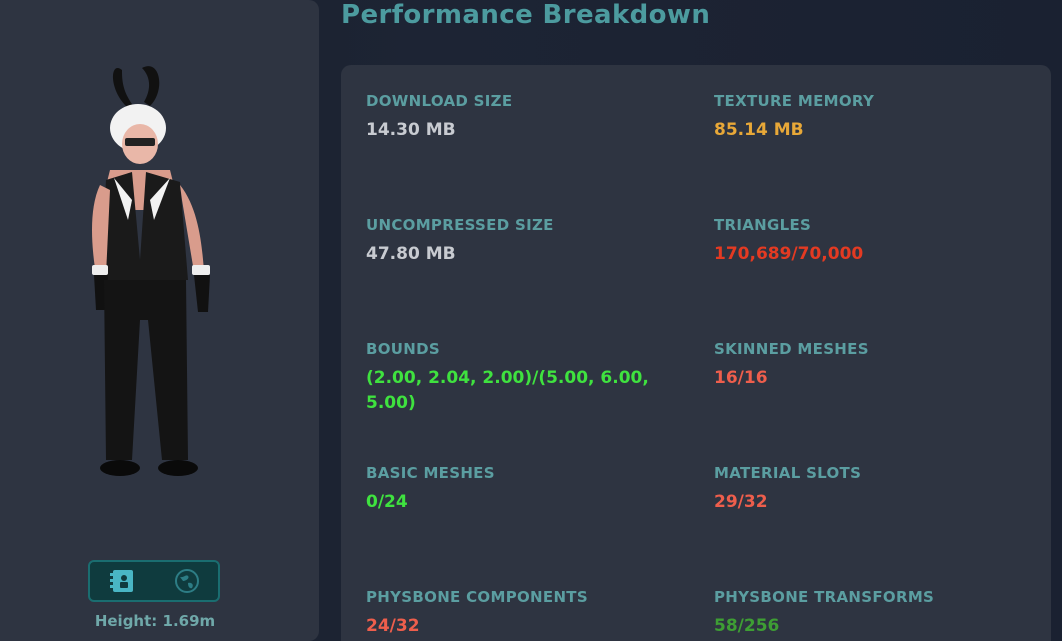  What do you see at coordinates (864, 489) in the screenshot?
I see `stat-material-slots: MATERIAL SLOTS 29/32` at bounding box center [864, 489].